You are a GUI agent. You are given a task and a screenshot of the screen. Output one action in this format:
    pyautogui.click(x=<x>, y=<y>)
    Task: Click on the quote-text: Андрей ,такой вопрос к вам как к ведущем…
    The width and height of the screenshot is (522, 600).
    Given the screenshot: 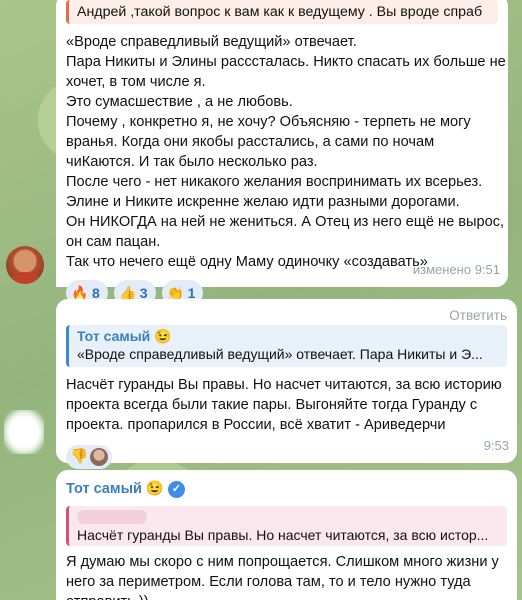 What is the action you would take?
    pyautogui.click(x=280, y=12)
    